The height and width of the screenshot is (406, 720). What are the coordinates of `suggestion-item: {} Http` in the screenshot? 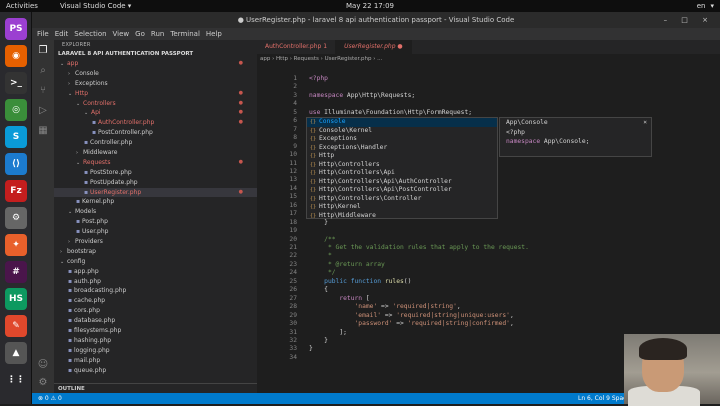 It's located at (402, 156).